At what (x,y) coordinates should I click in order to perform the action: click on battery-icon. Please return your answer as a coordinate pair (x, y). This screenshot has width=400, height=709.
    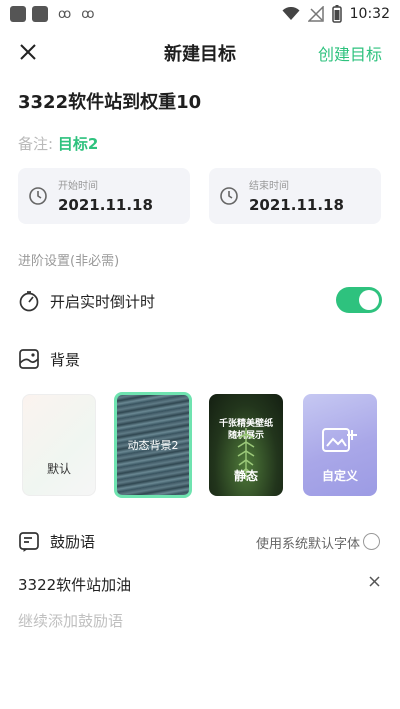
    Looking at the image, I should click on (336, 14).